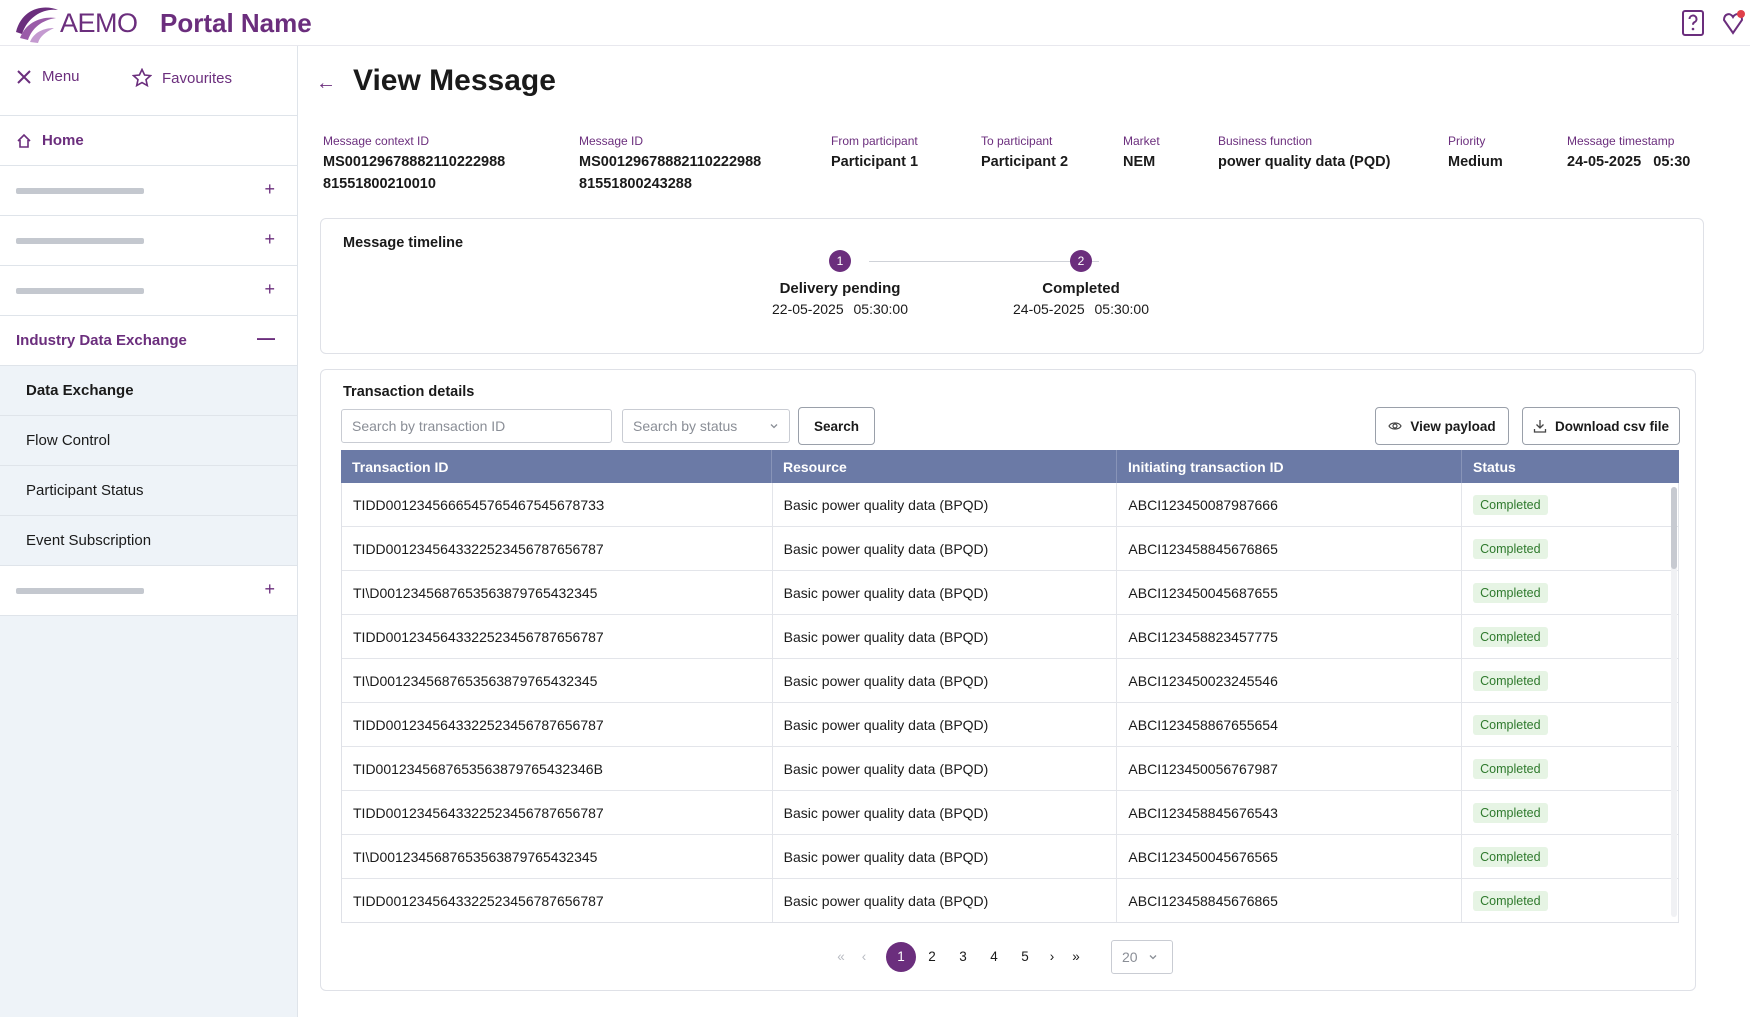 The image size is (1750, 1017). I want to click on portal-name: Portal Name, so click(236, 23).